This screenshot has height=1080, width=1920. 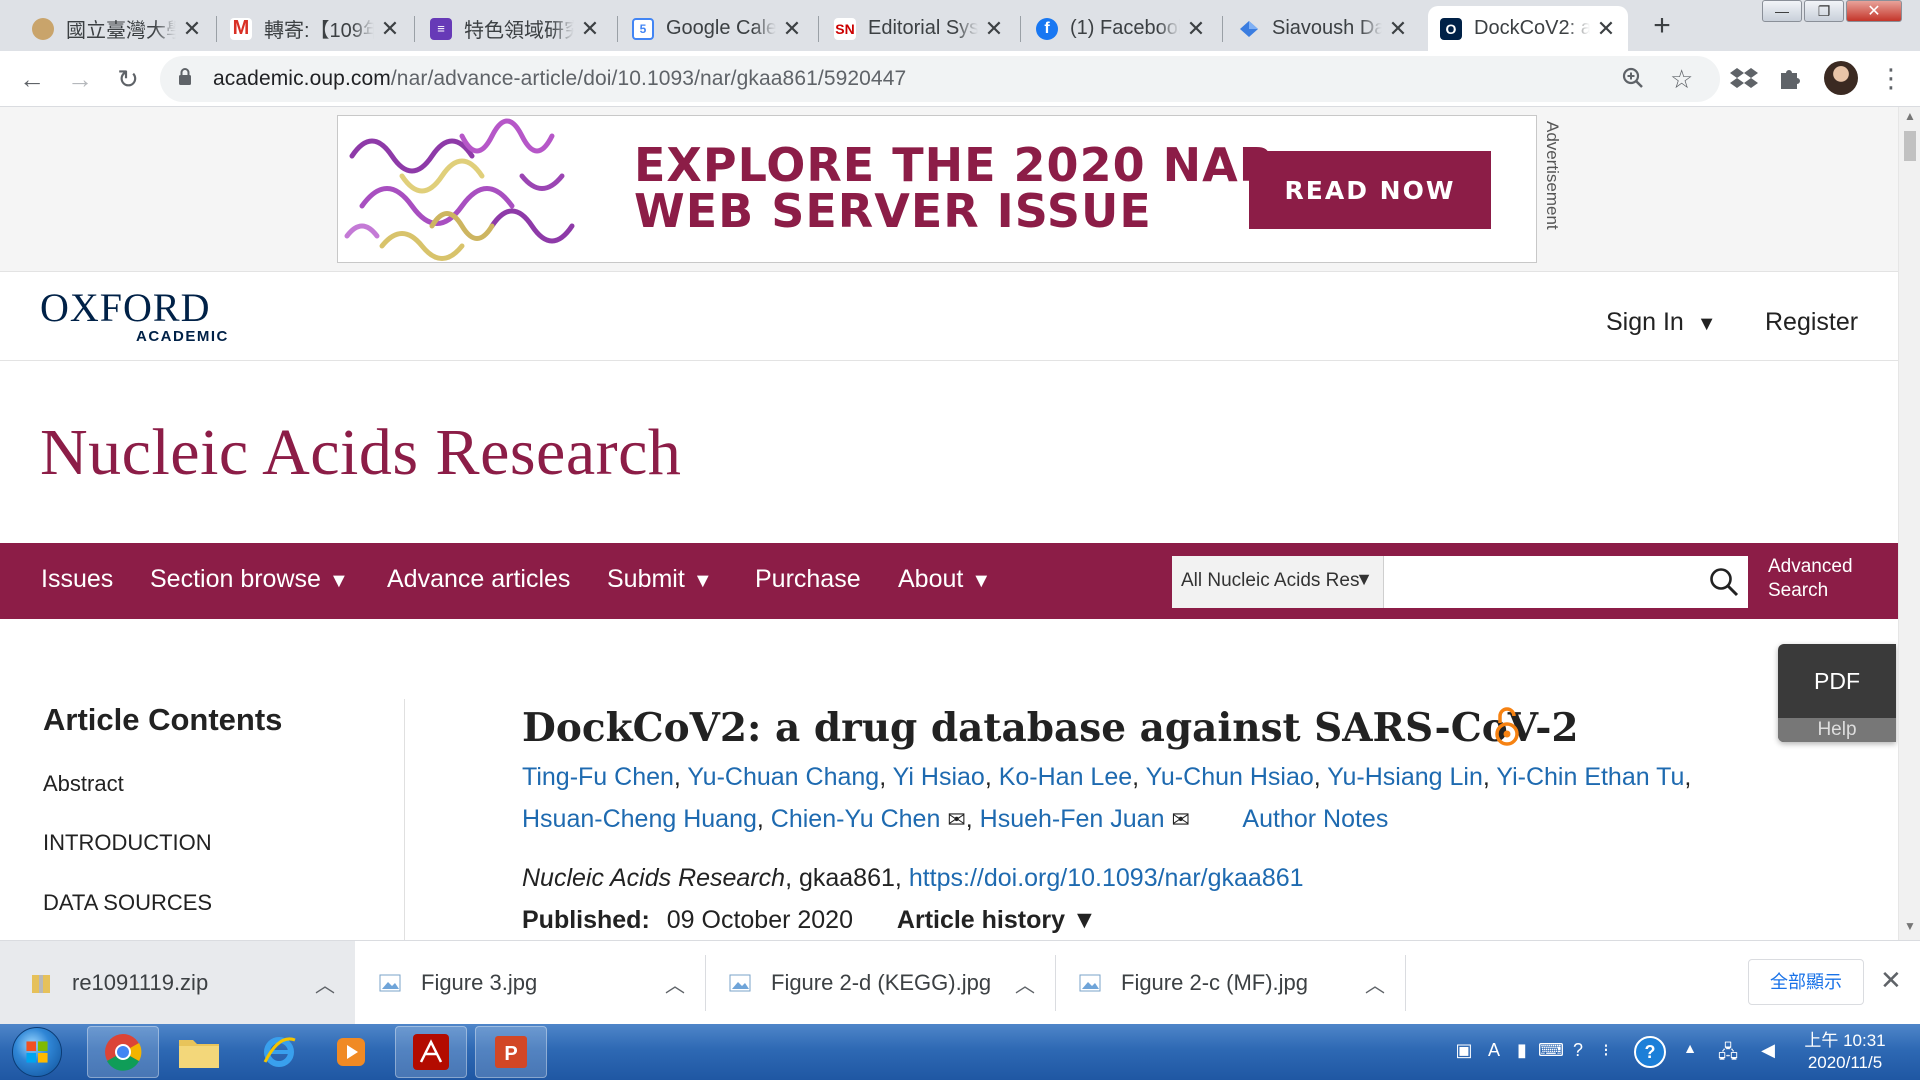 What do you see at coordinates (1681, 79) in the screenshot?
I see `bookmark-star-icon: ☆` at bounding box center [1681, 79].